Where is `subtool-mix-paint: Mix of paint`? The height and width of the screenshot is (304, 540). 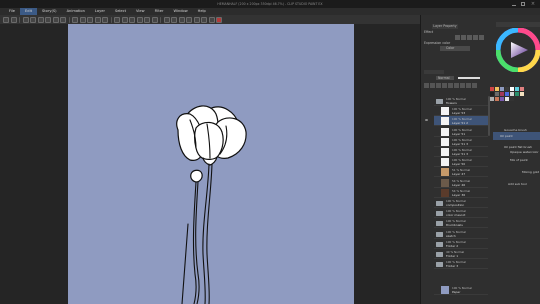 subtool-mix-paint: Mix of paint is located at coordinates (519, 160).